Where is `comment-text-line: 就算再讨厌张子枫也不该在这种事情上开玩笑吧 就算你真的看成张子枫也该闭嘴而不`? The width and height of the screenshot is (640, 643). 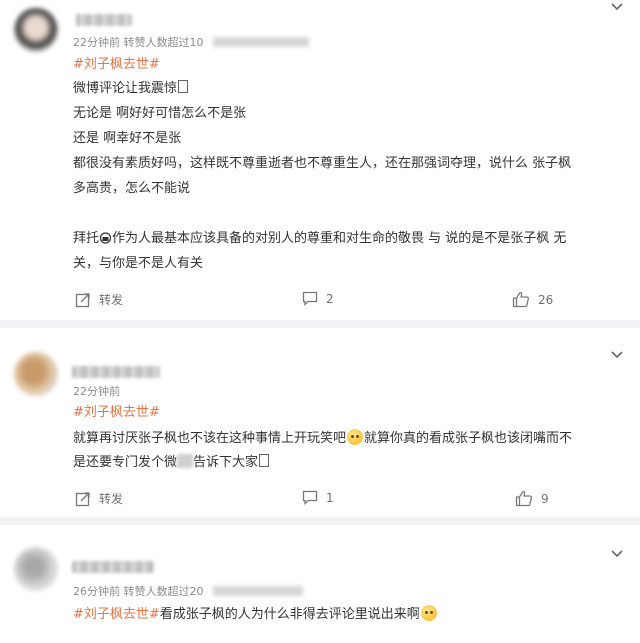
comment-text-line: 就算再讨厌张子枫也不该在这种事情上开玩笑吧 就算你真的看成张子枫也该闭嘴而不 is located at coordinates (323, 437).